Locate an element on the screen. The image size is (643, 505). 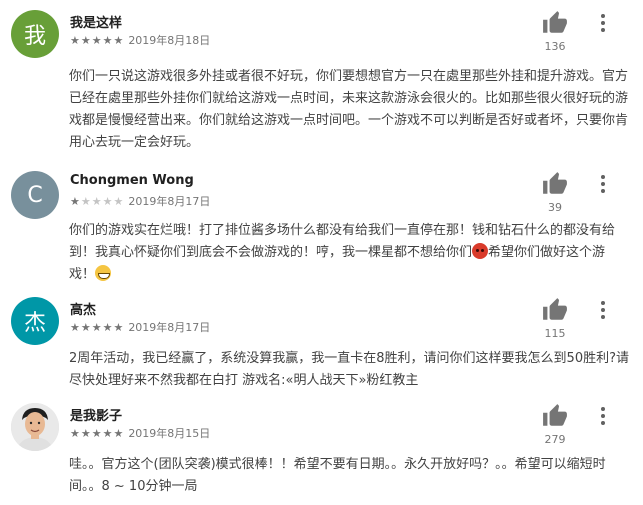
reviewer-name: 高杰 is located at coordinates (83, 310).